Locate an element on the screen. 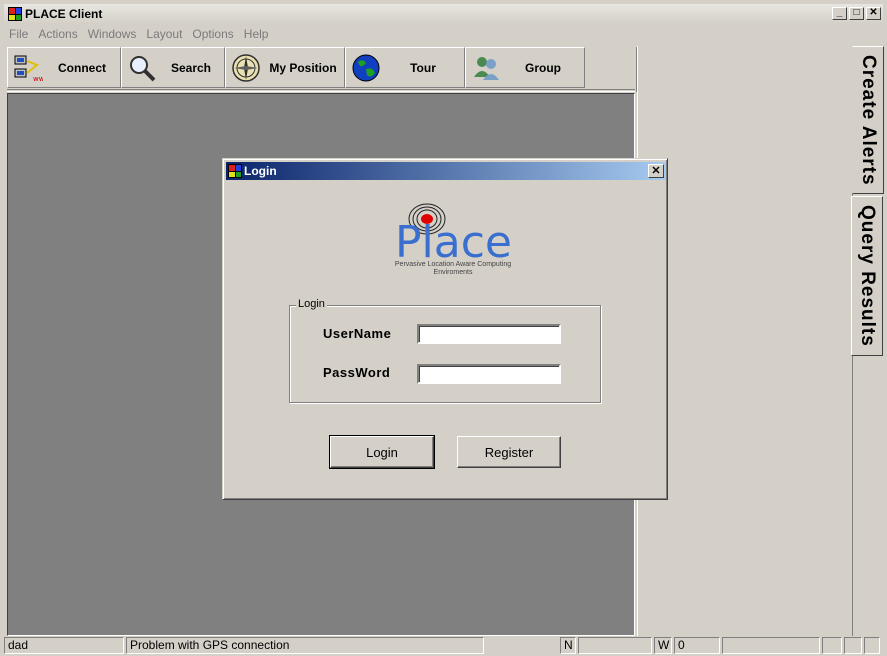 This screenshot has width=887, height=656. search-label: Search is located at coordinates (191, 67).